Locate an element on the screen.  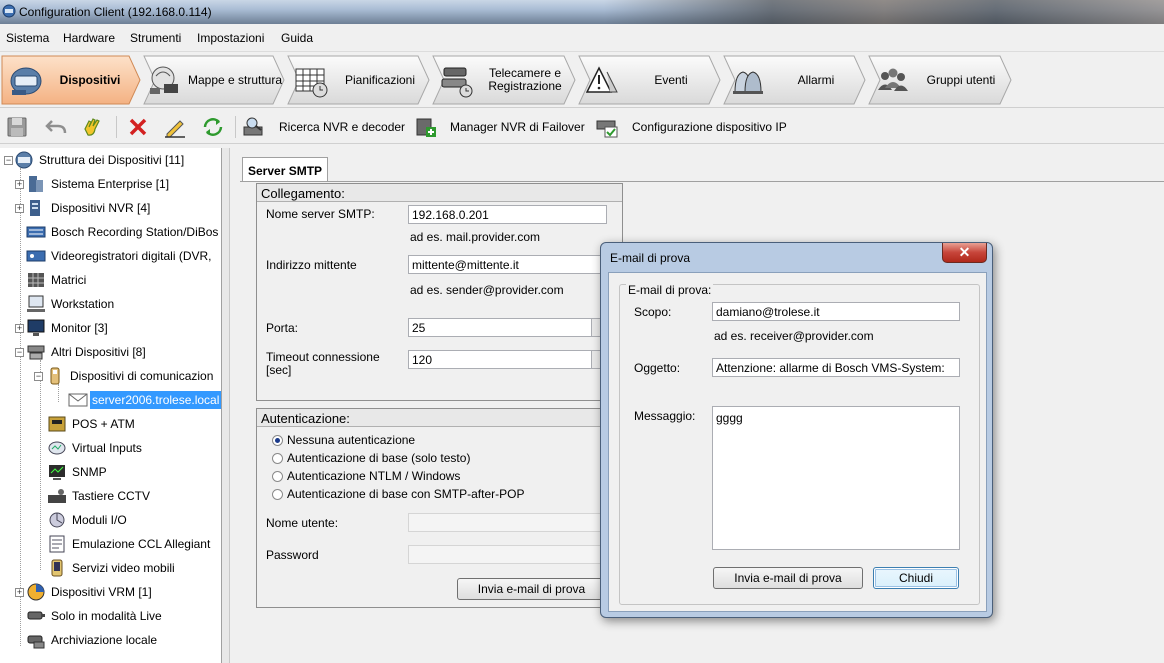
tab-allarmi: Allarmi is located at coordinates (794, 80).